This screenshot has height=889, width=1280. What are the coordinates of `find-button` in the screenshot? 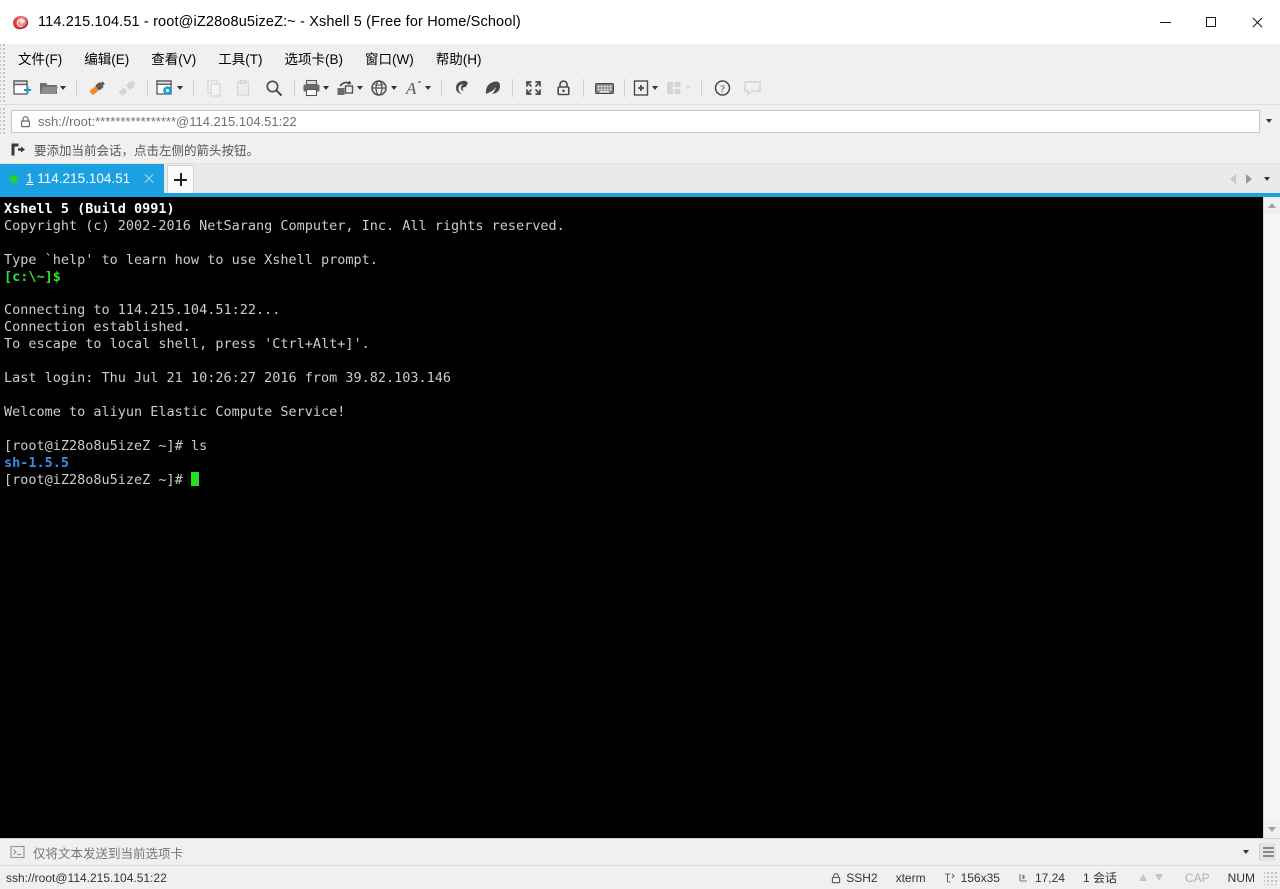 It's located at (274, 88).